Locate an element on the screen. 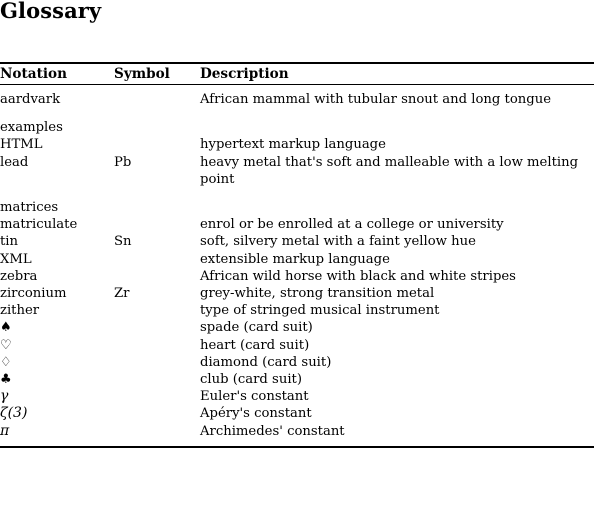 This screenshot has width=594, height=507. cell-notation: HTML is located at coordinates (21, 145).